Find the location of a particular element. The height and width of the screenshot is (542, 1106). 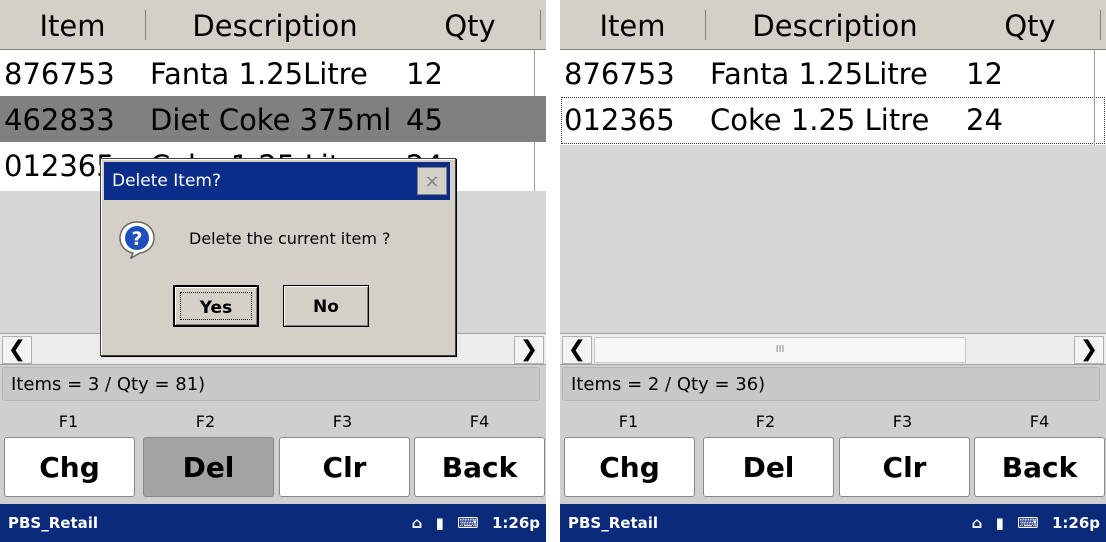

cell-item: 462833 is located at coordinates (59, 120).